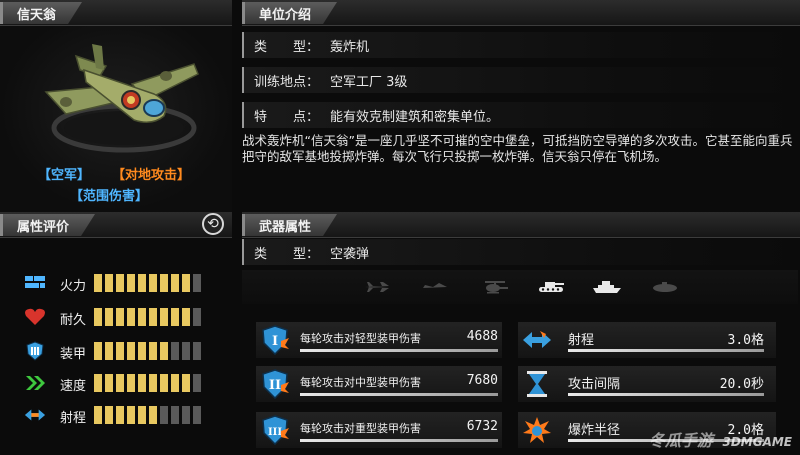  I want to click on svg-text: II, so click(275, 385).